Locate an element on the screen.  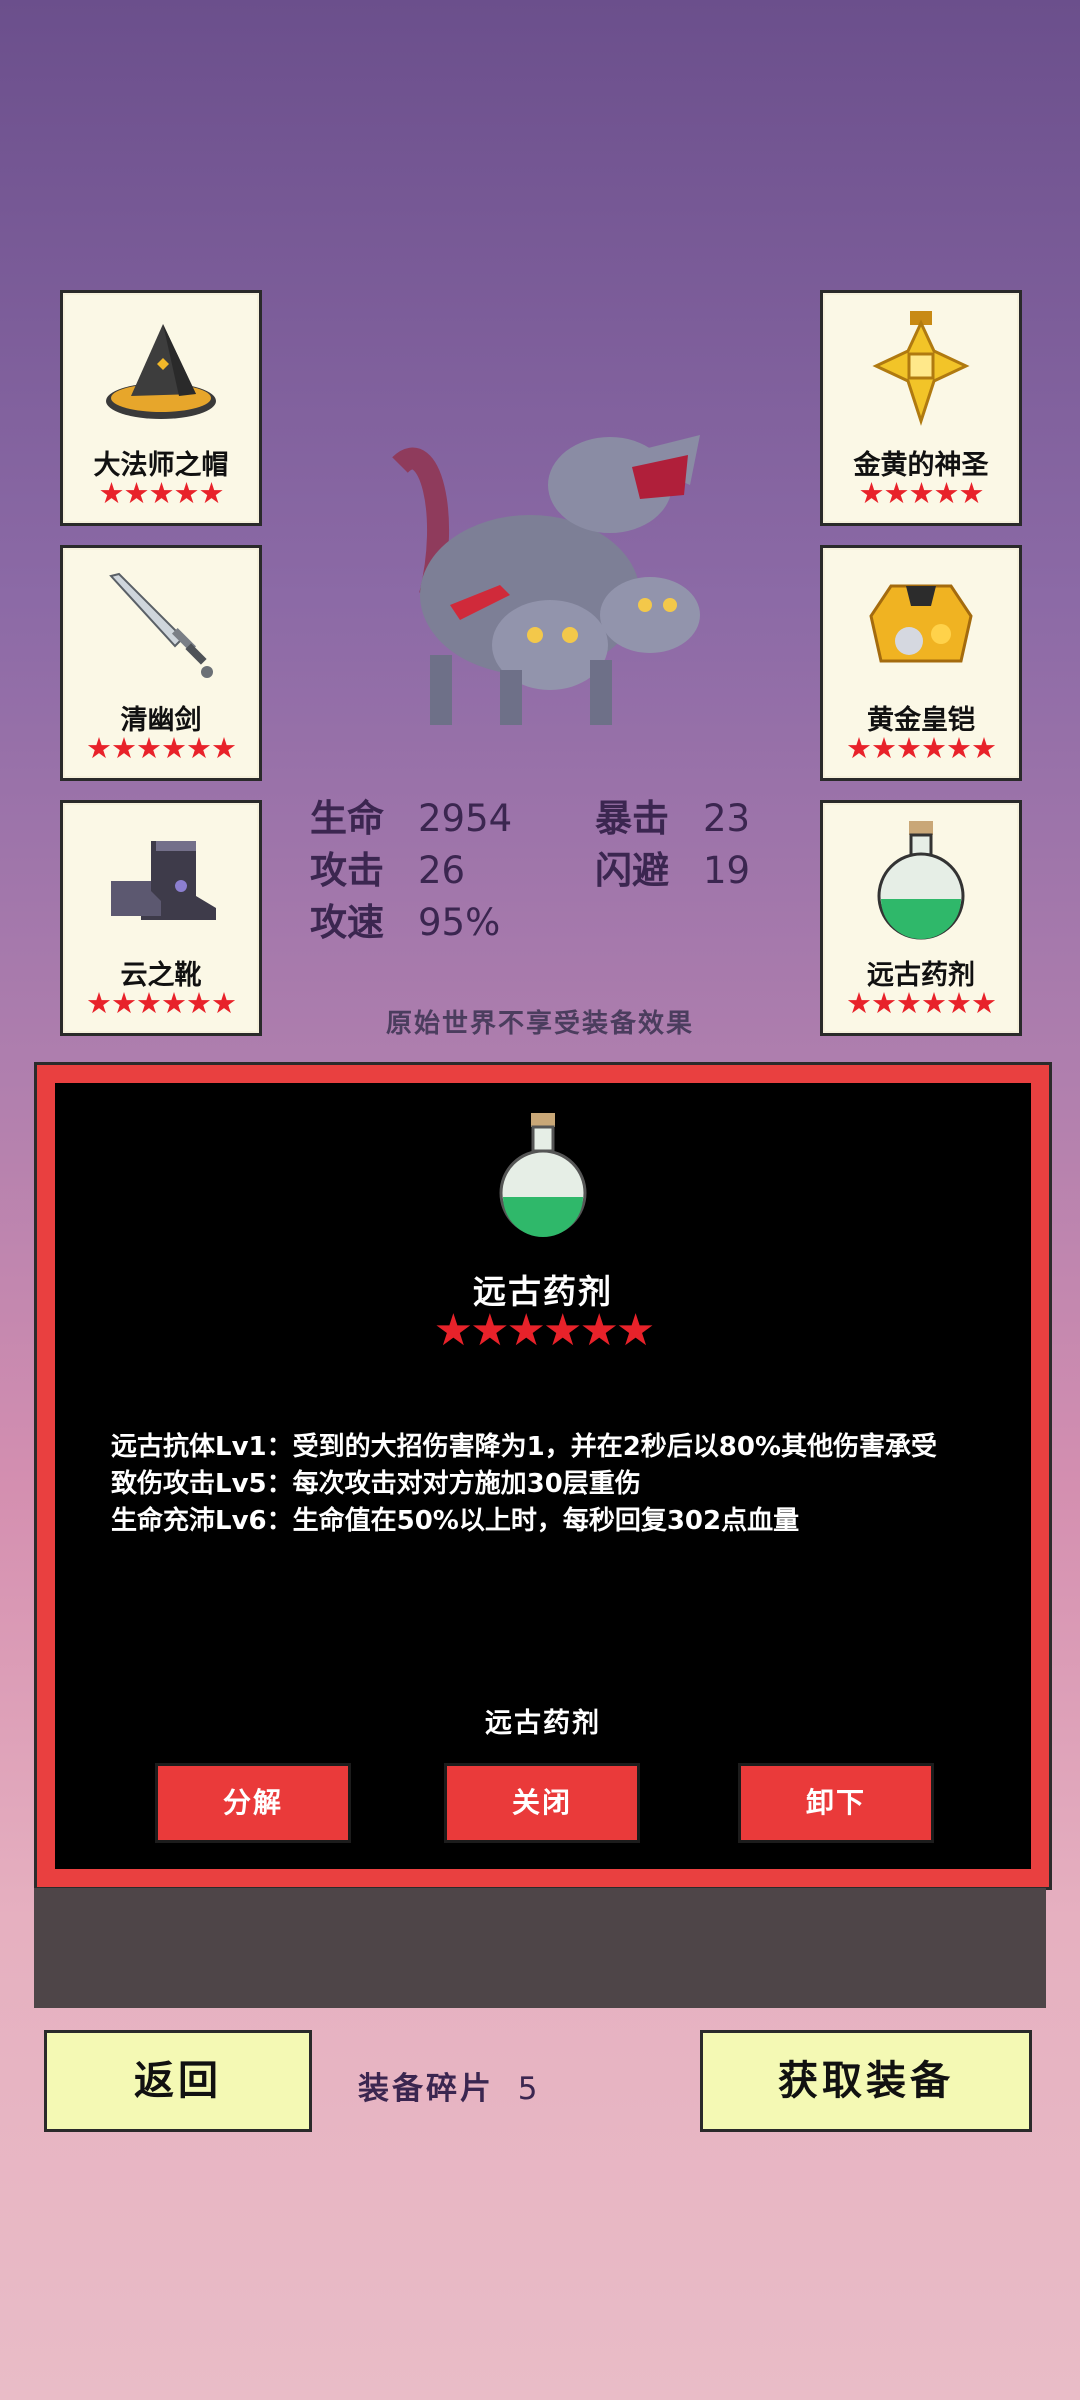
stat-value: 95% is located at coordinates (459, 922).